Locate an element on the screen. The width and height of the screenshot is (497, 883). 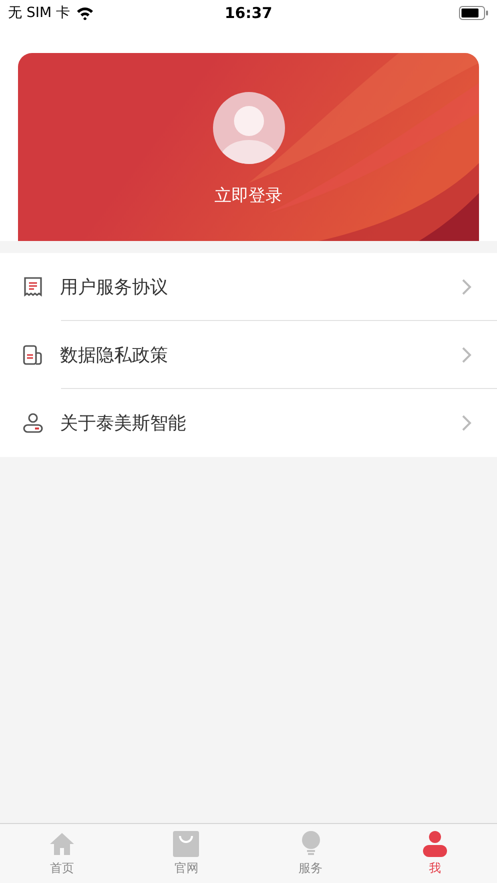
wifi-icon is located at coordinates (85, 13).